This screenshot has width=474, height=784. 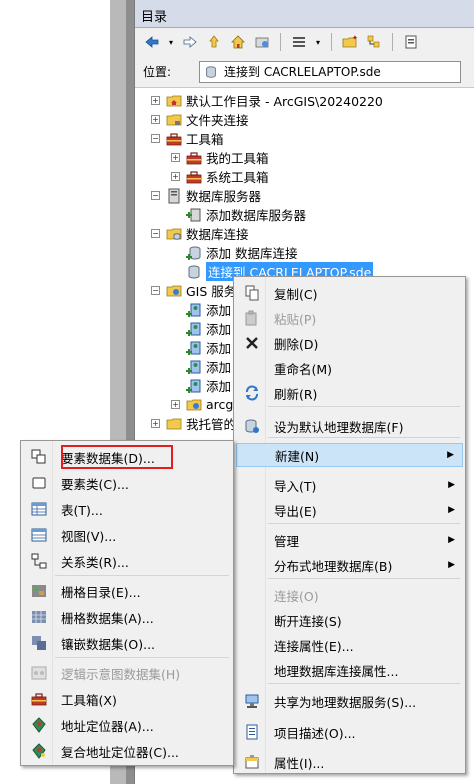 I want to click on tree-node: + 系统工具箱, so click(x=220, y=176).